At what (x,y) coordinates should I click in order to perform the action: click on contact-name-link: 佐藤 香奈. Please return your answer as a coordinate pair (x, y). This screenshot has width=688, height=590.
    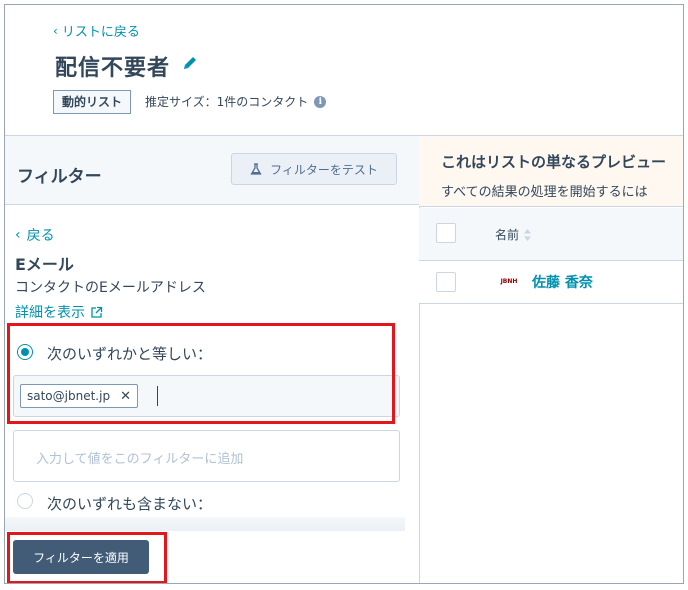
    Looking at the image, I should click on (562, 282).